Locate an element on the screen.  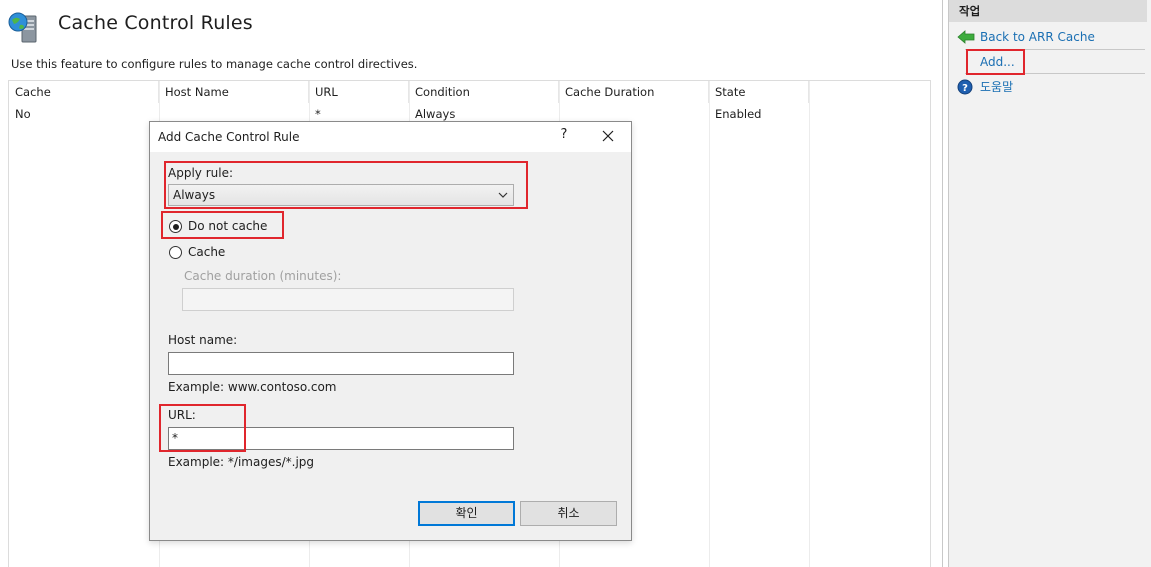
help-label: 도움말 is located at coordinates (997, 87).